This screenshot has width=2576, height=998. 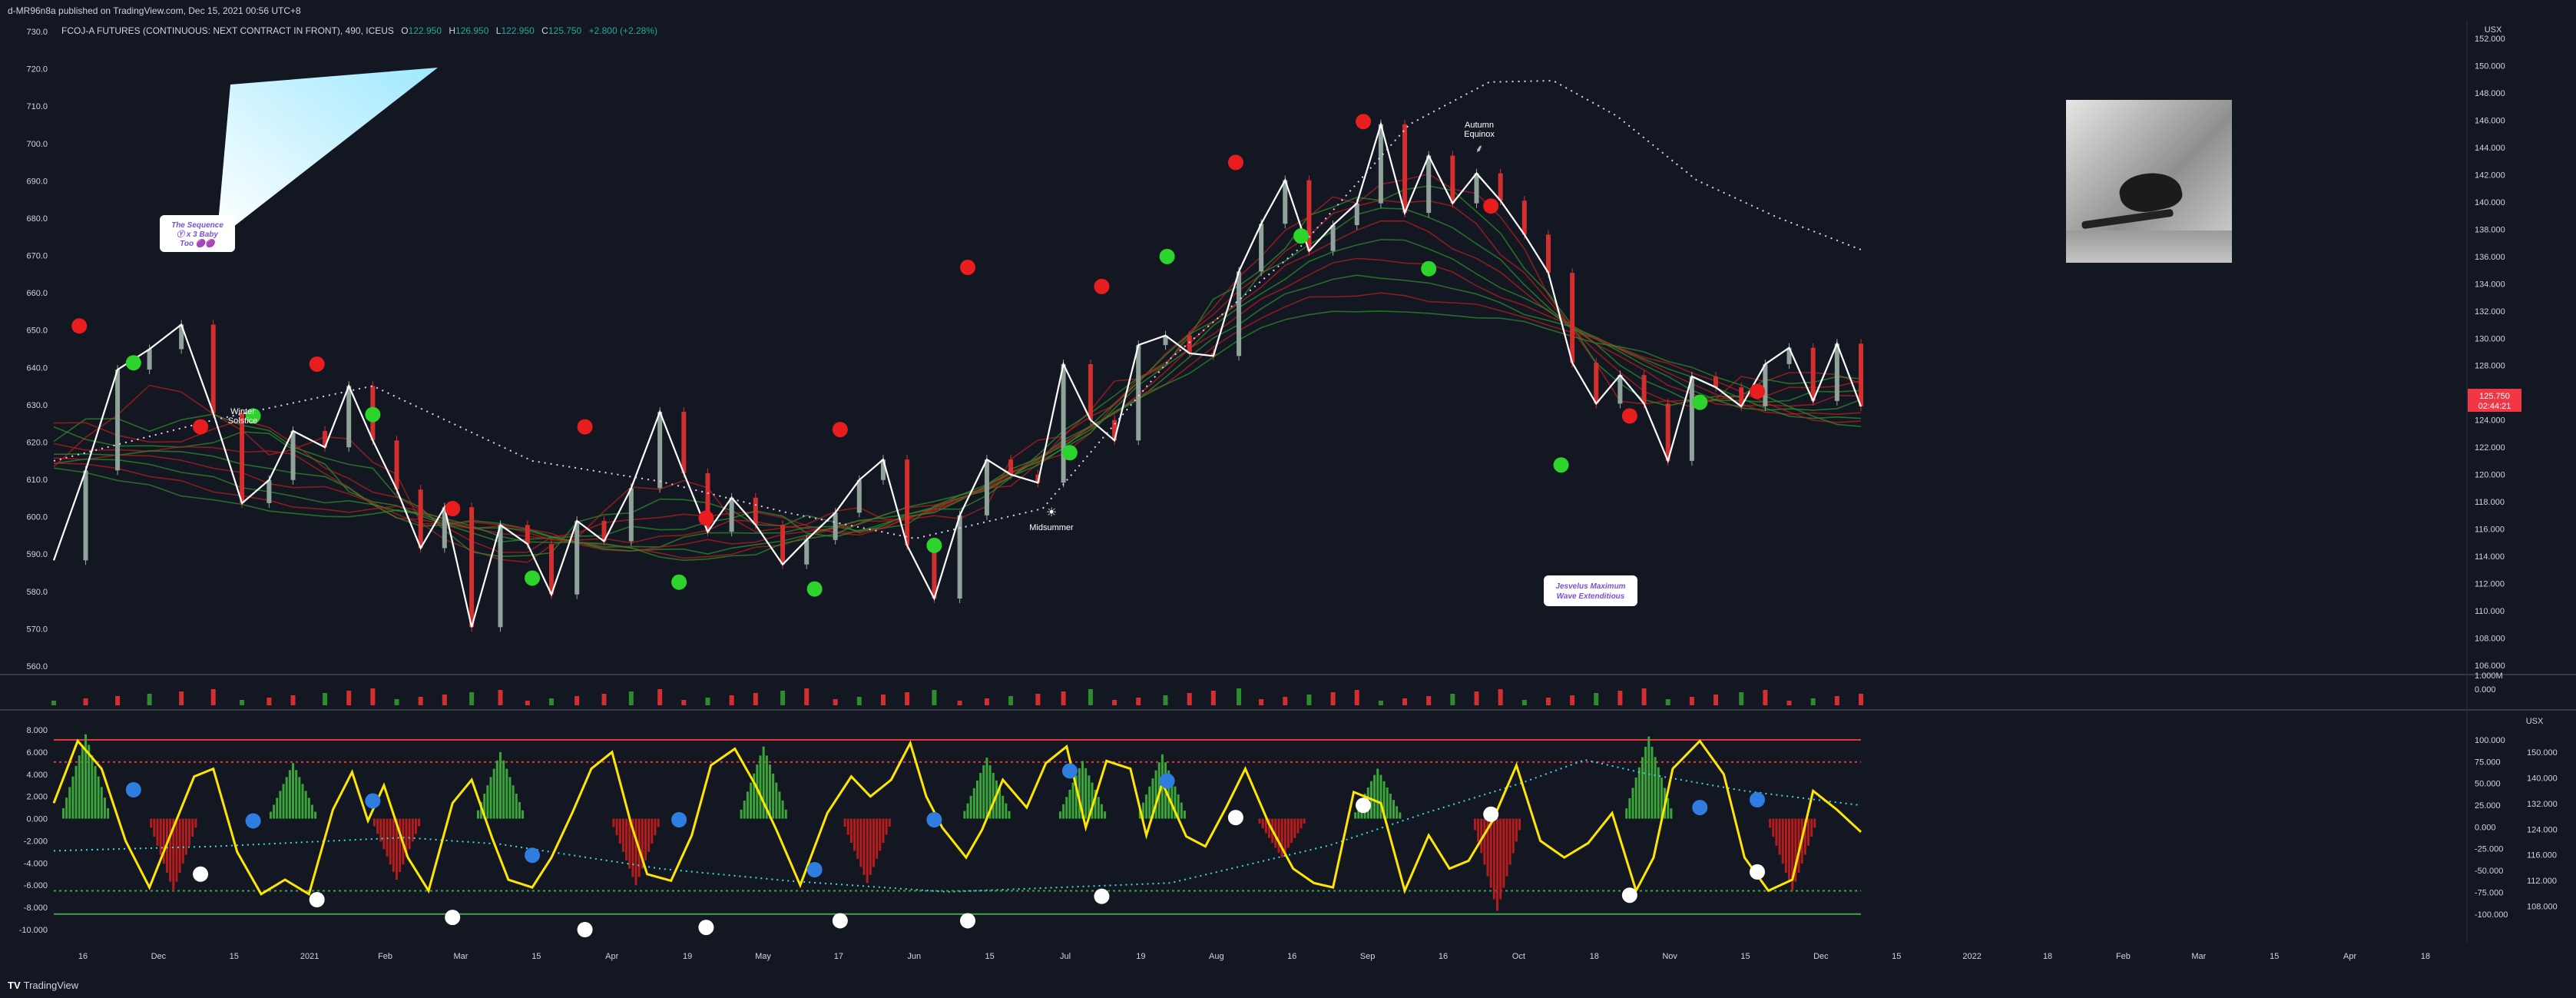 I want to click on osc-right-tick-a: -100.000, so click(x=2491, y=915).